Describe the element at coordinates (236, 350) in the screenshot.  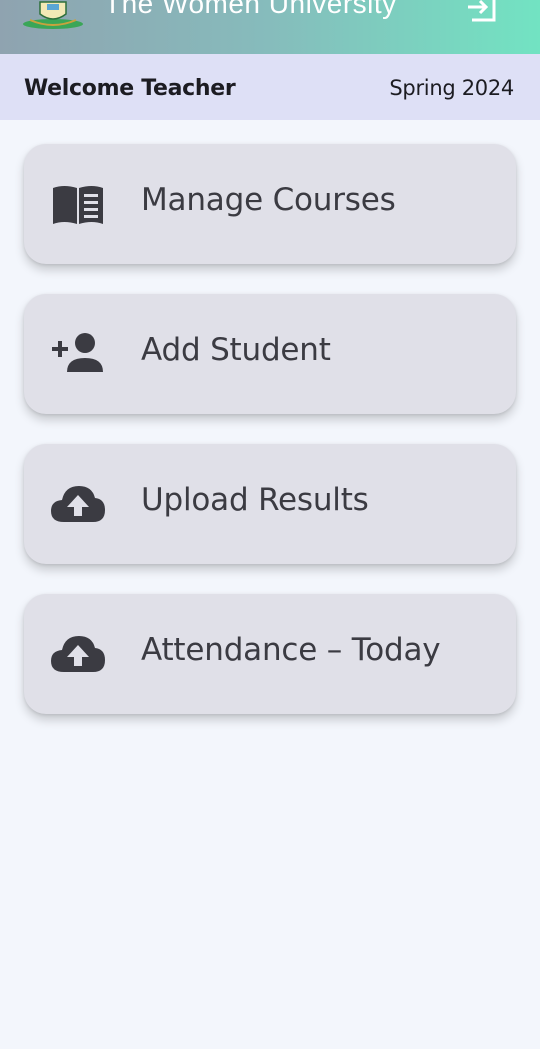
I see `add-student-label: Add Student` at that location.